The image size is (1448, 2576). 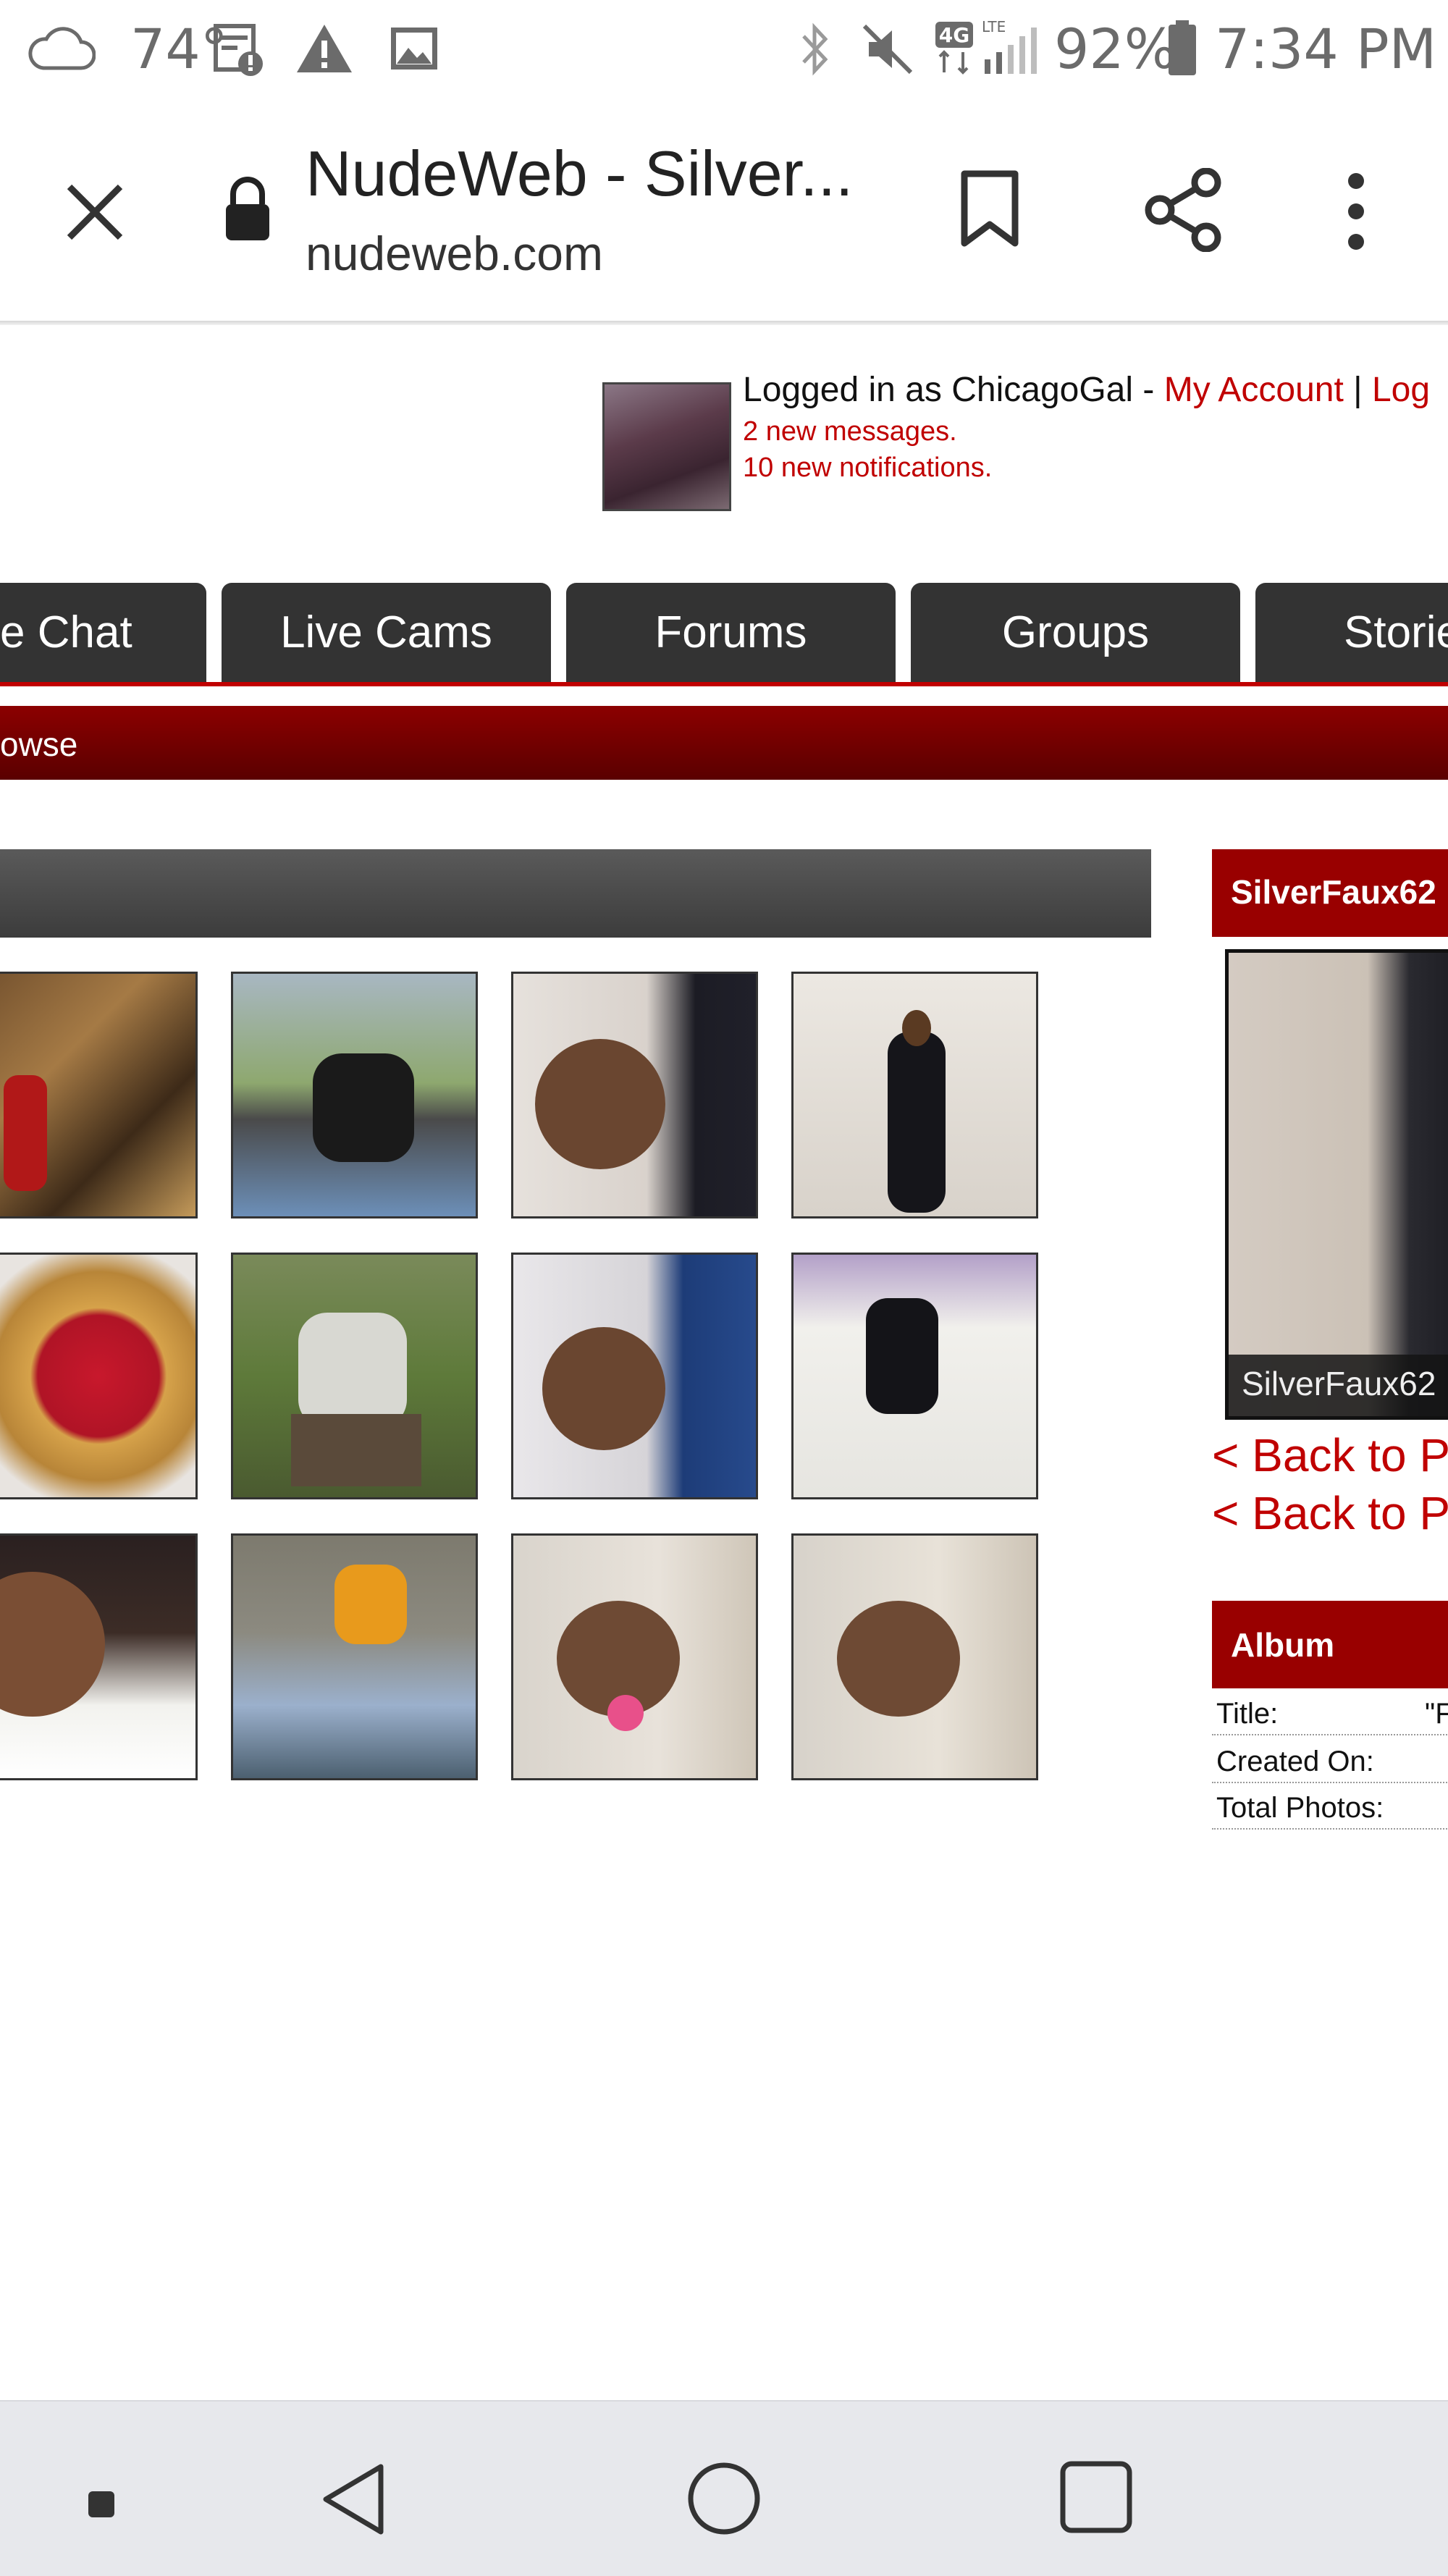 What do you see at coordinates (1247, 1714) in the screenshot?
I see `title-label: Title:` at bounding box center [1247, 1714].